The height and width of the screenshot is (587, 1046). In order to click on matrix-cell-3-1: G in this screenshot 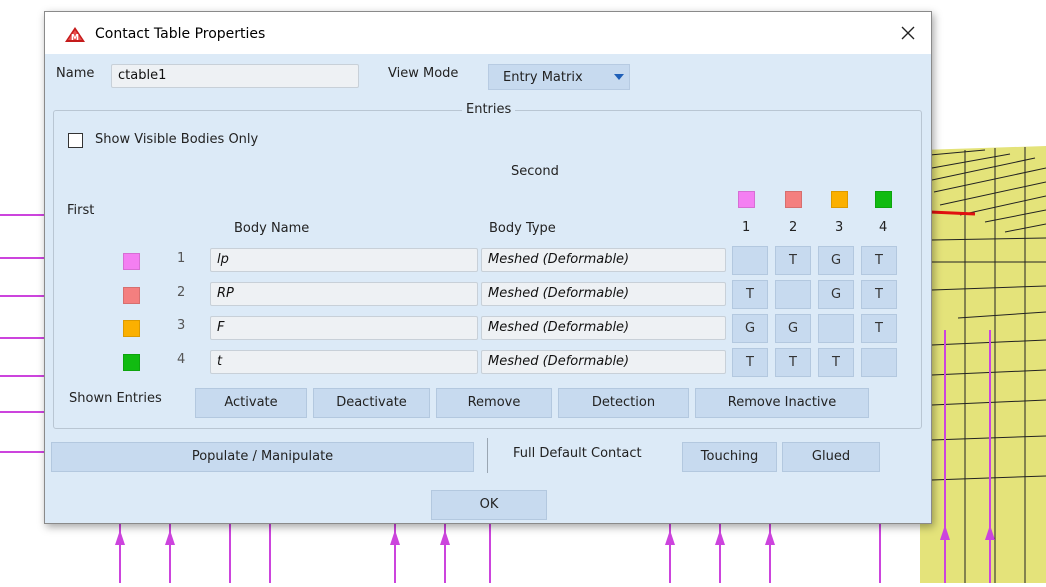, I will do `click(750, 328)`.